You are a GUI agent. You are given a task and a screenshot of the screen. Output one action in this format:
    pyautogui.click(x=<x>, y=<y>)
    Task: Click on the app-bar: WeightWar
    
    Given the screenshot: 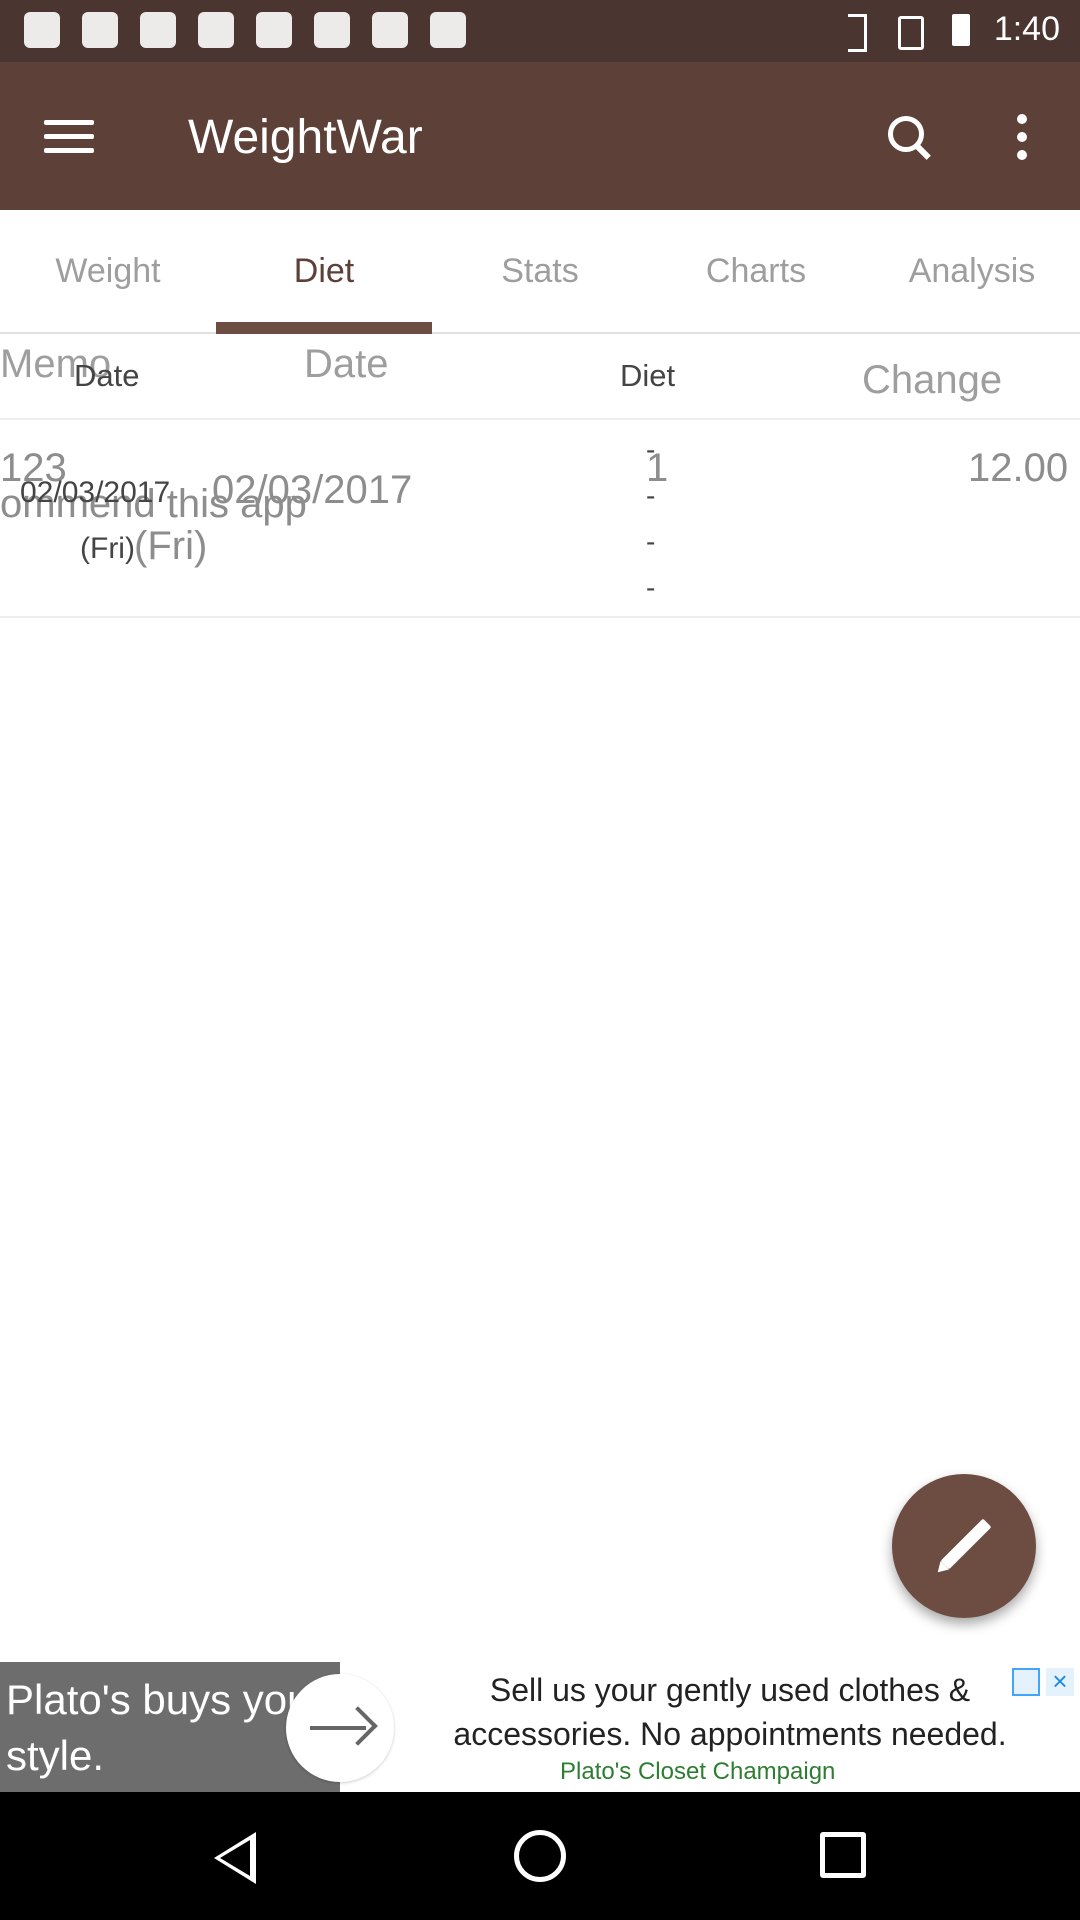 What is the action you would take?
    pyautogui.click(x=540, y=136)
    